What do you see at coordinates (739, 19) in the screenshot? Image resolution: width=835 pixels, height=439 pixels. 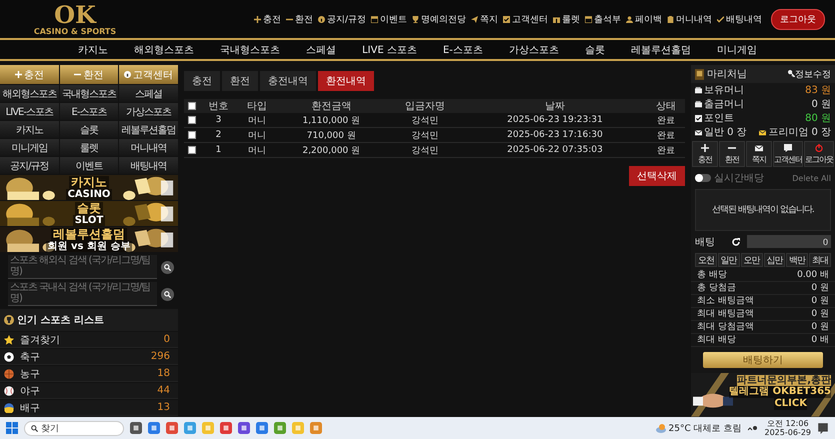 I see `menu-link: 배팅내역` at bounding box center [739, 19].